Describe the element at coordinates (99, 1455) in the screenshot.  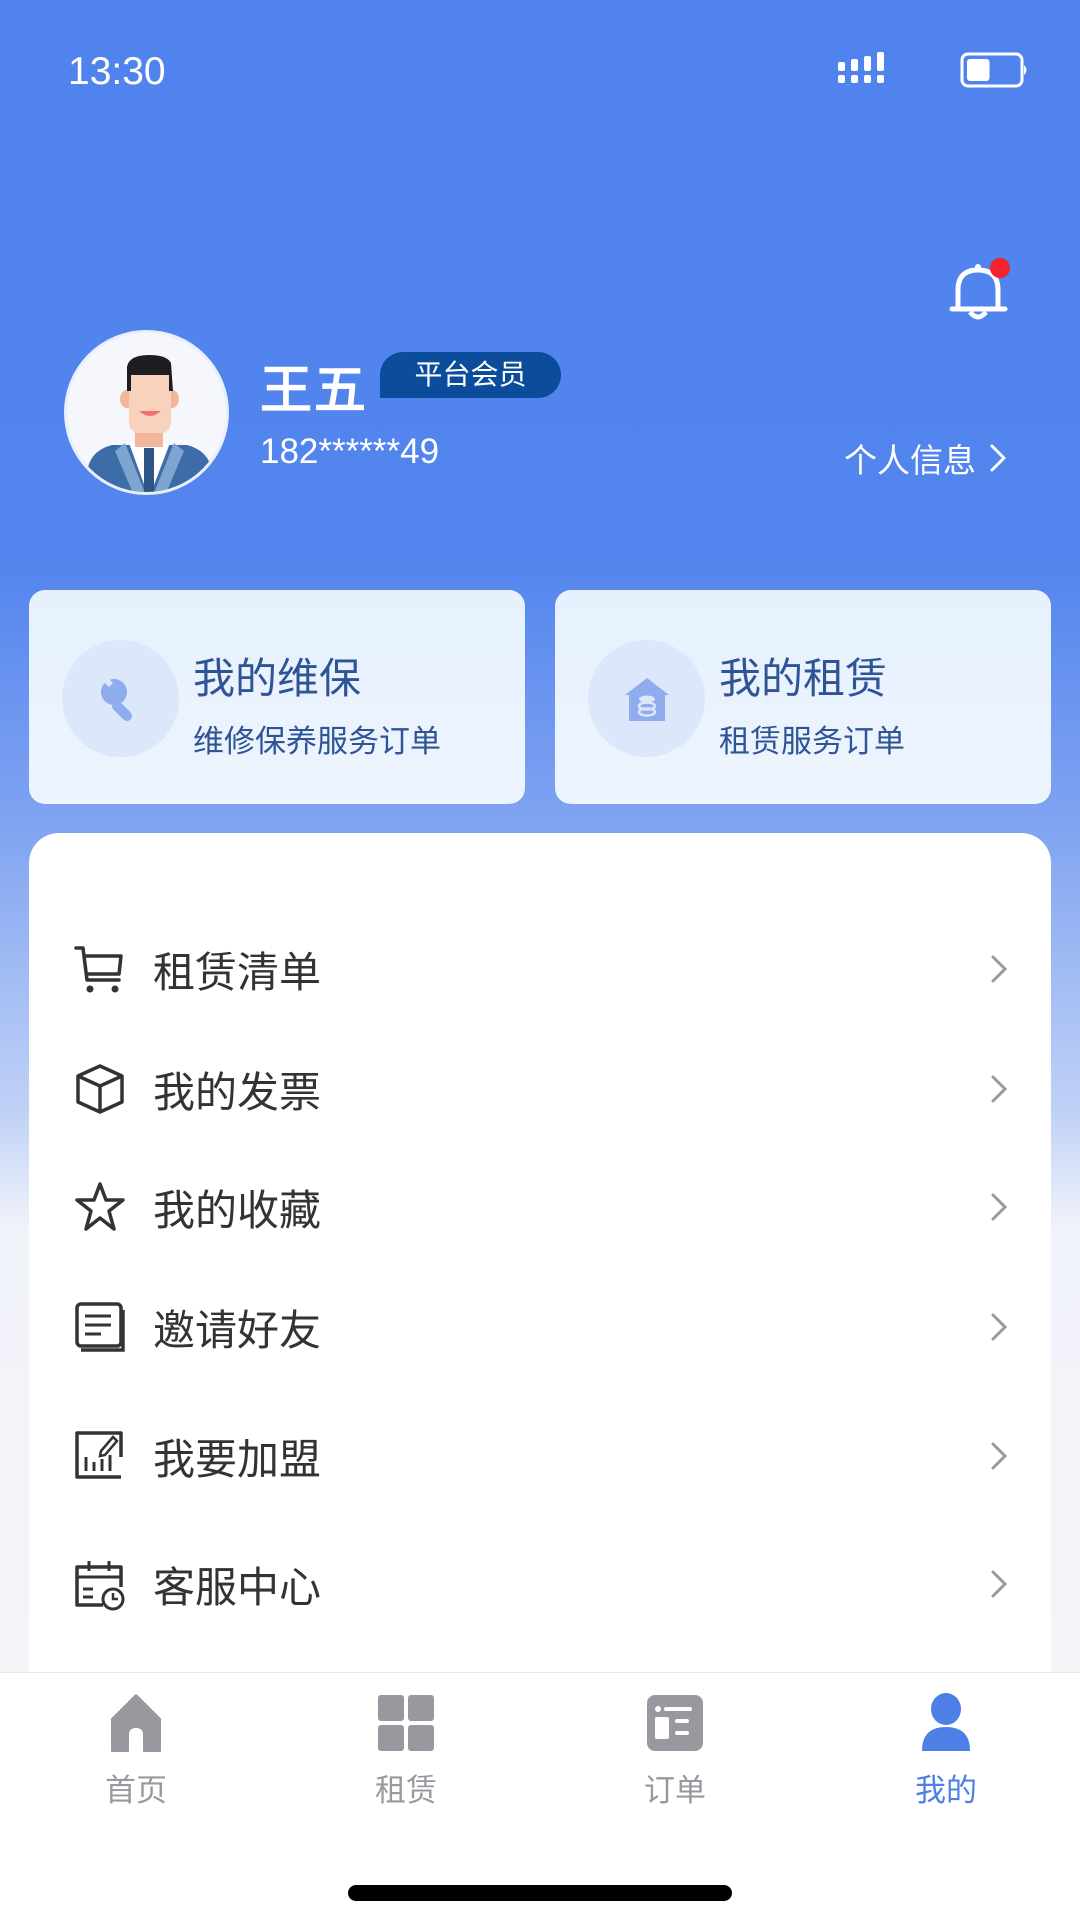
I see `chart-edit-icon` at that location.